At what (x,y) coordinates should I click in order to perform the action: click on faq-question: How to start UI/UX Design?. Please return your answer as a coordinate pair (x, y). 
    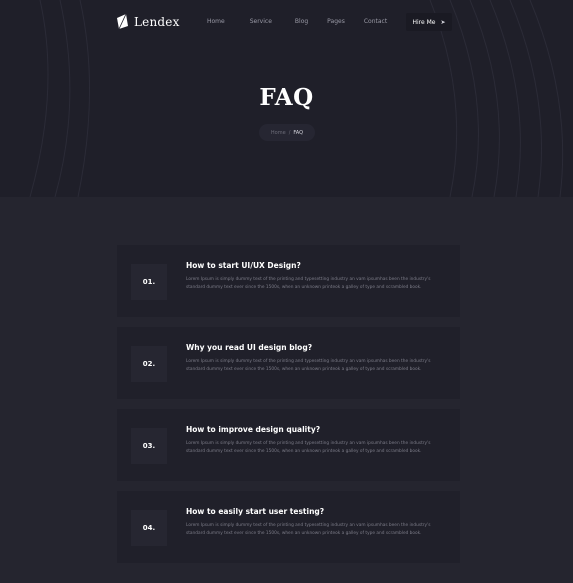
    Looking at the image, I should click on (243, 265).